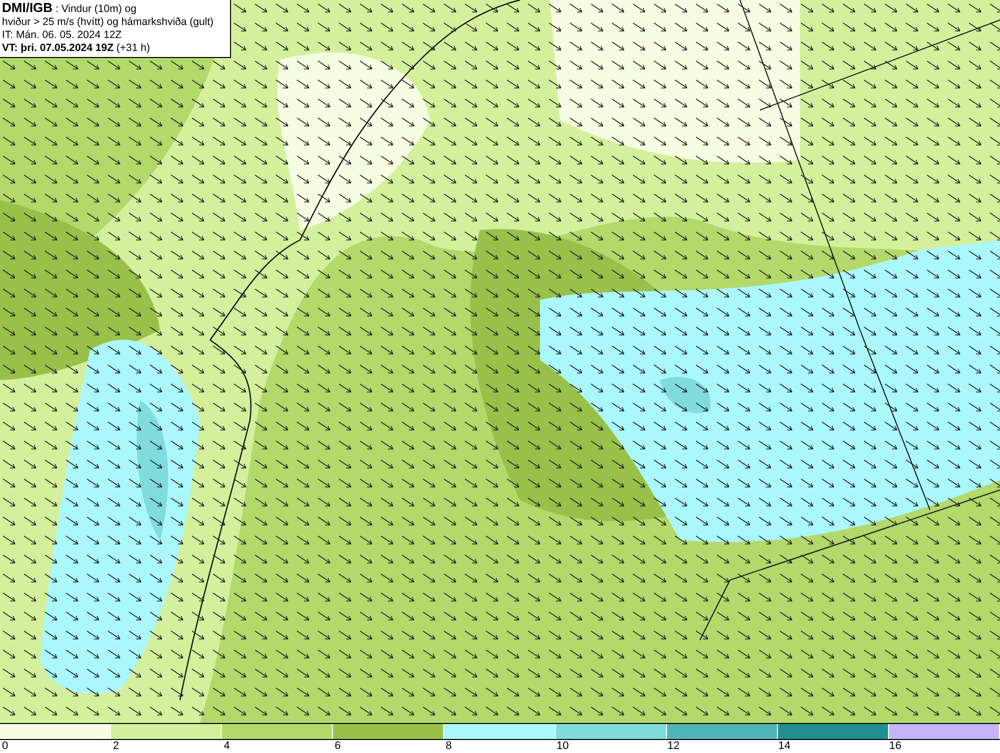  What do you see at coordinates (5, 746) in the screenshot?
I see `legend-label: 0` at bounding box center [5, 746].